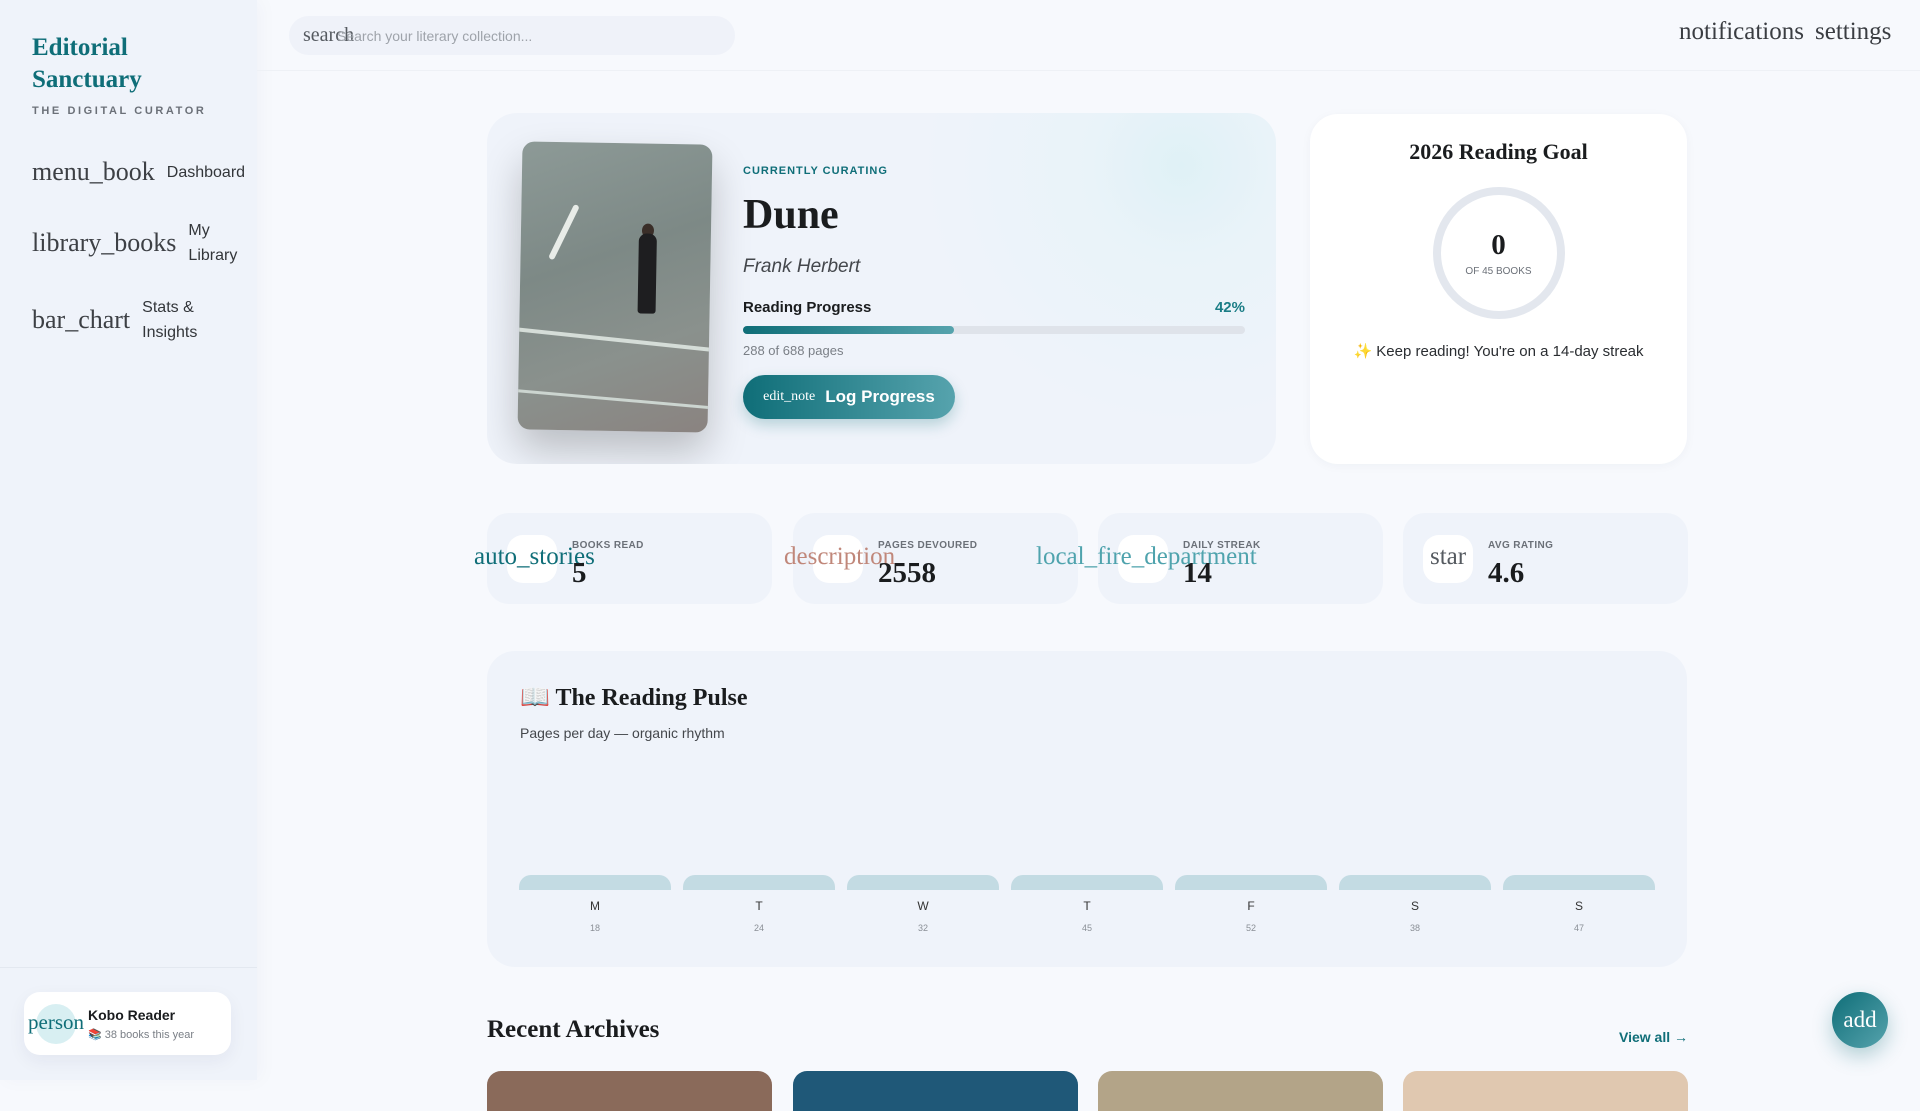  What do you see at coordinates (579, 573) in the screenshot?
I see `stat-value: 5` at bounding box center [579, 573].